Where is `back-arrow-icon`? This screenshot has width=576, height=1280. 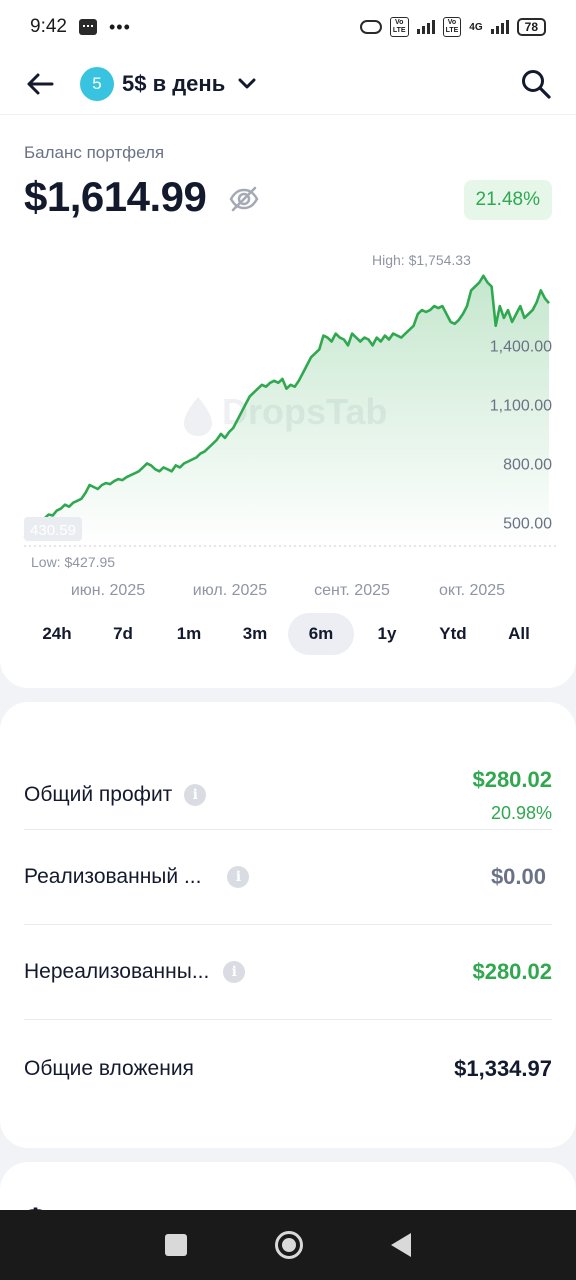
back-arrow-icon is located at coordinates (40, 84).